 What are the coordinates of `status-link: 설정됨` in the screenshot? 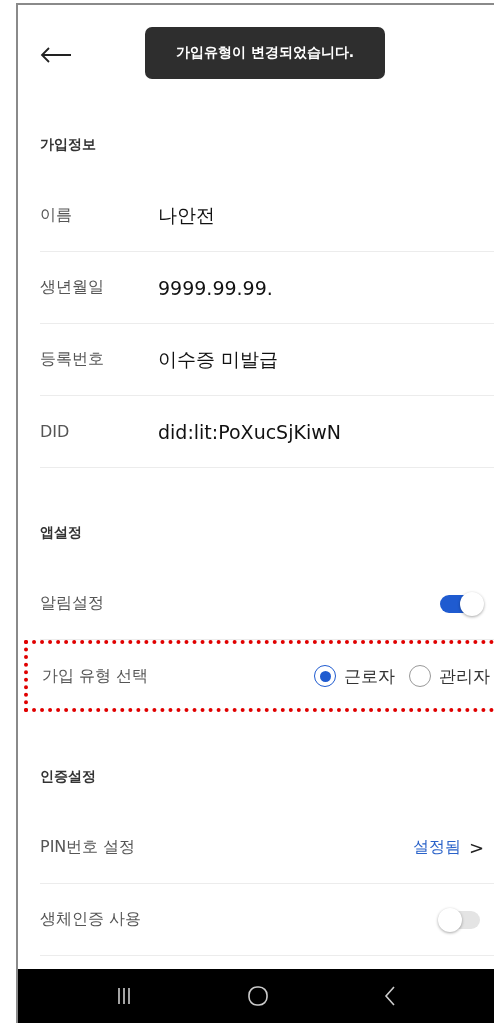 It's located at (436, 847).